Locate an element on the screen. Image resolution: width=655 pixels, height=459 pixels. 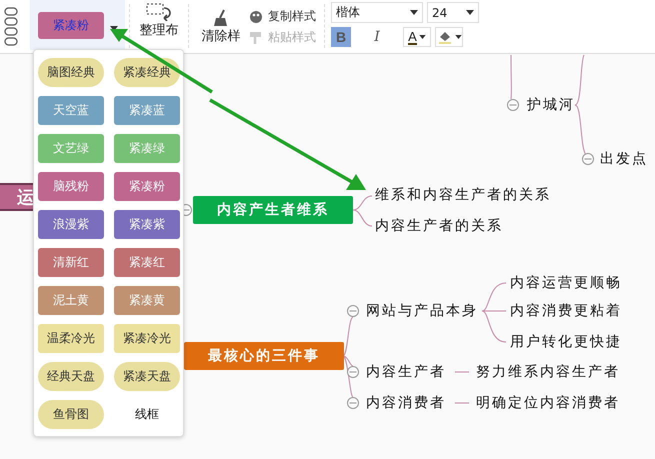
topic-text: 内容生产者的关系 is located at coordinates (439, 226).